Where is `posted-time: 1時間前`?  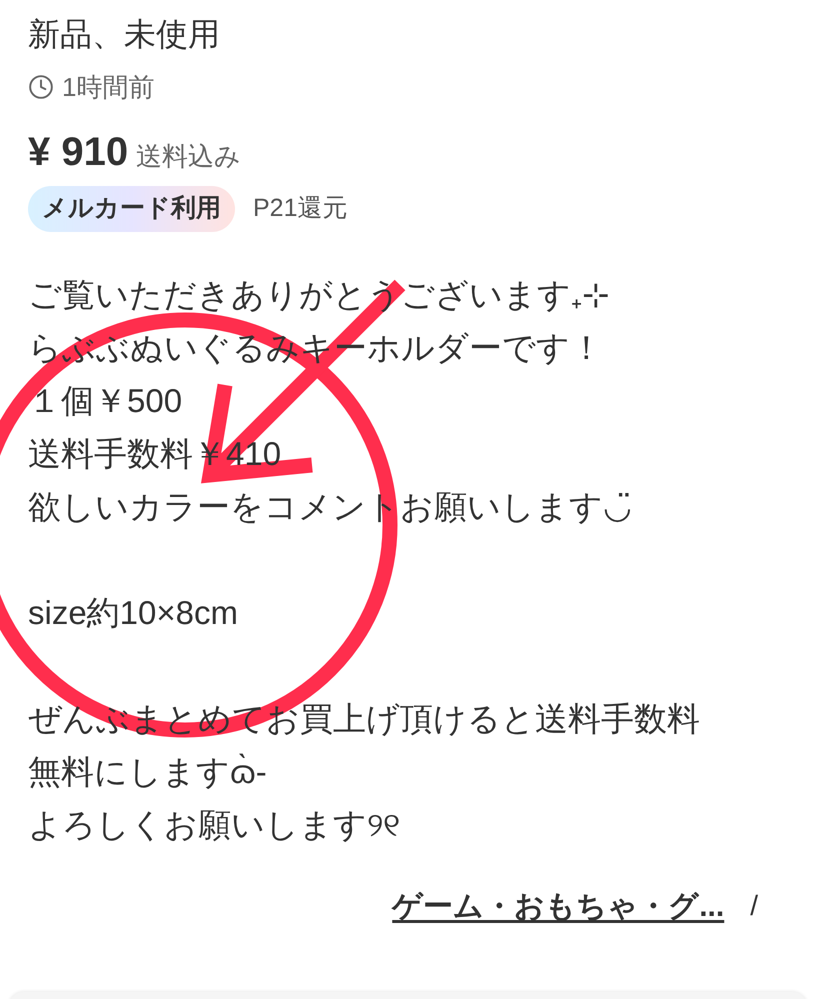
posted-time: 1時間前 is located at coordinates (108, 87).